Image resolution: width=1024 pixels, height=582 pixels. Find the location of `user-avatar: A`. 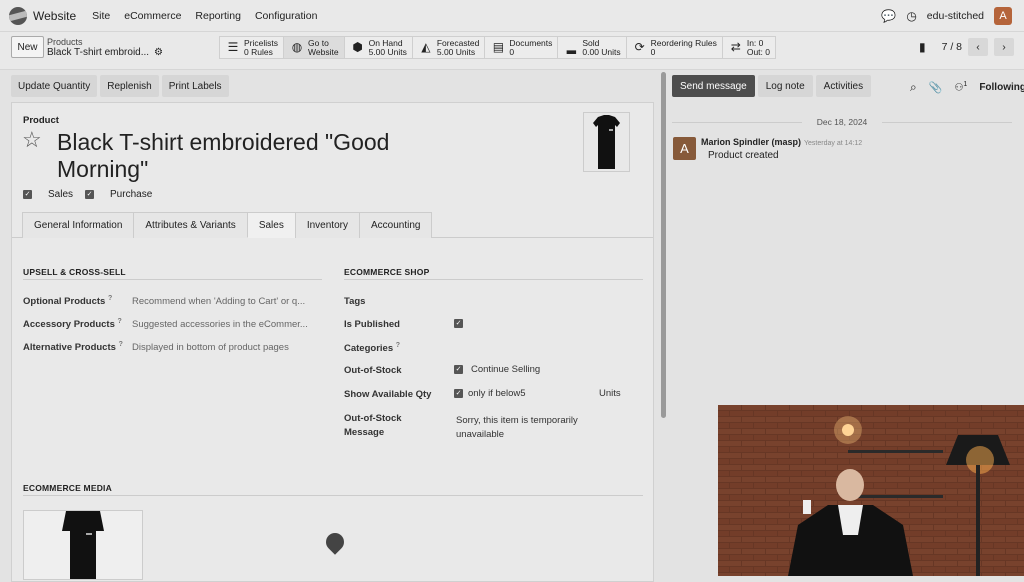

user-avatar: A is located at coordinates (1003, 16).